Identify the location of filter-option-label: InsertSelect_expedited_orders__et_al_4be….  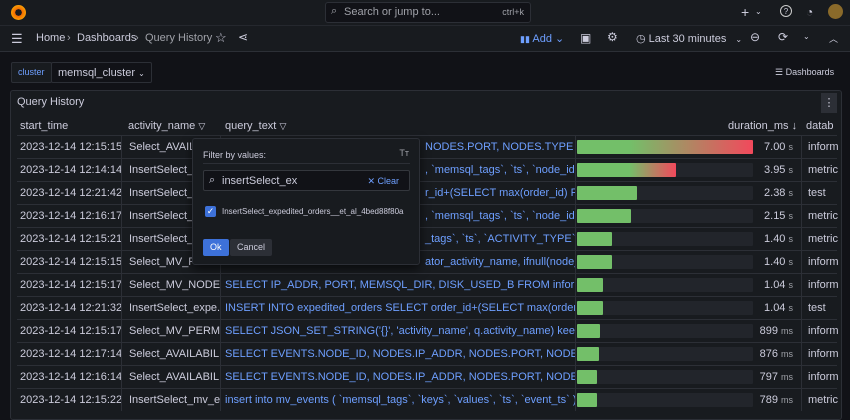
(319, 211).